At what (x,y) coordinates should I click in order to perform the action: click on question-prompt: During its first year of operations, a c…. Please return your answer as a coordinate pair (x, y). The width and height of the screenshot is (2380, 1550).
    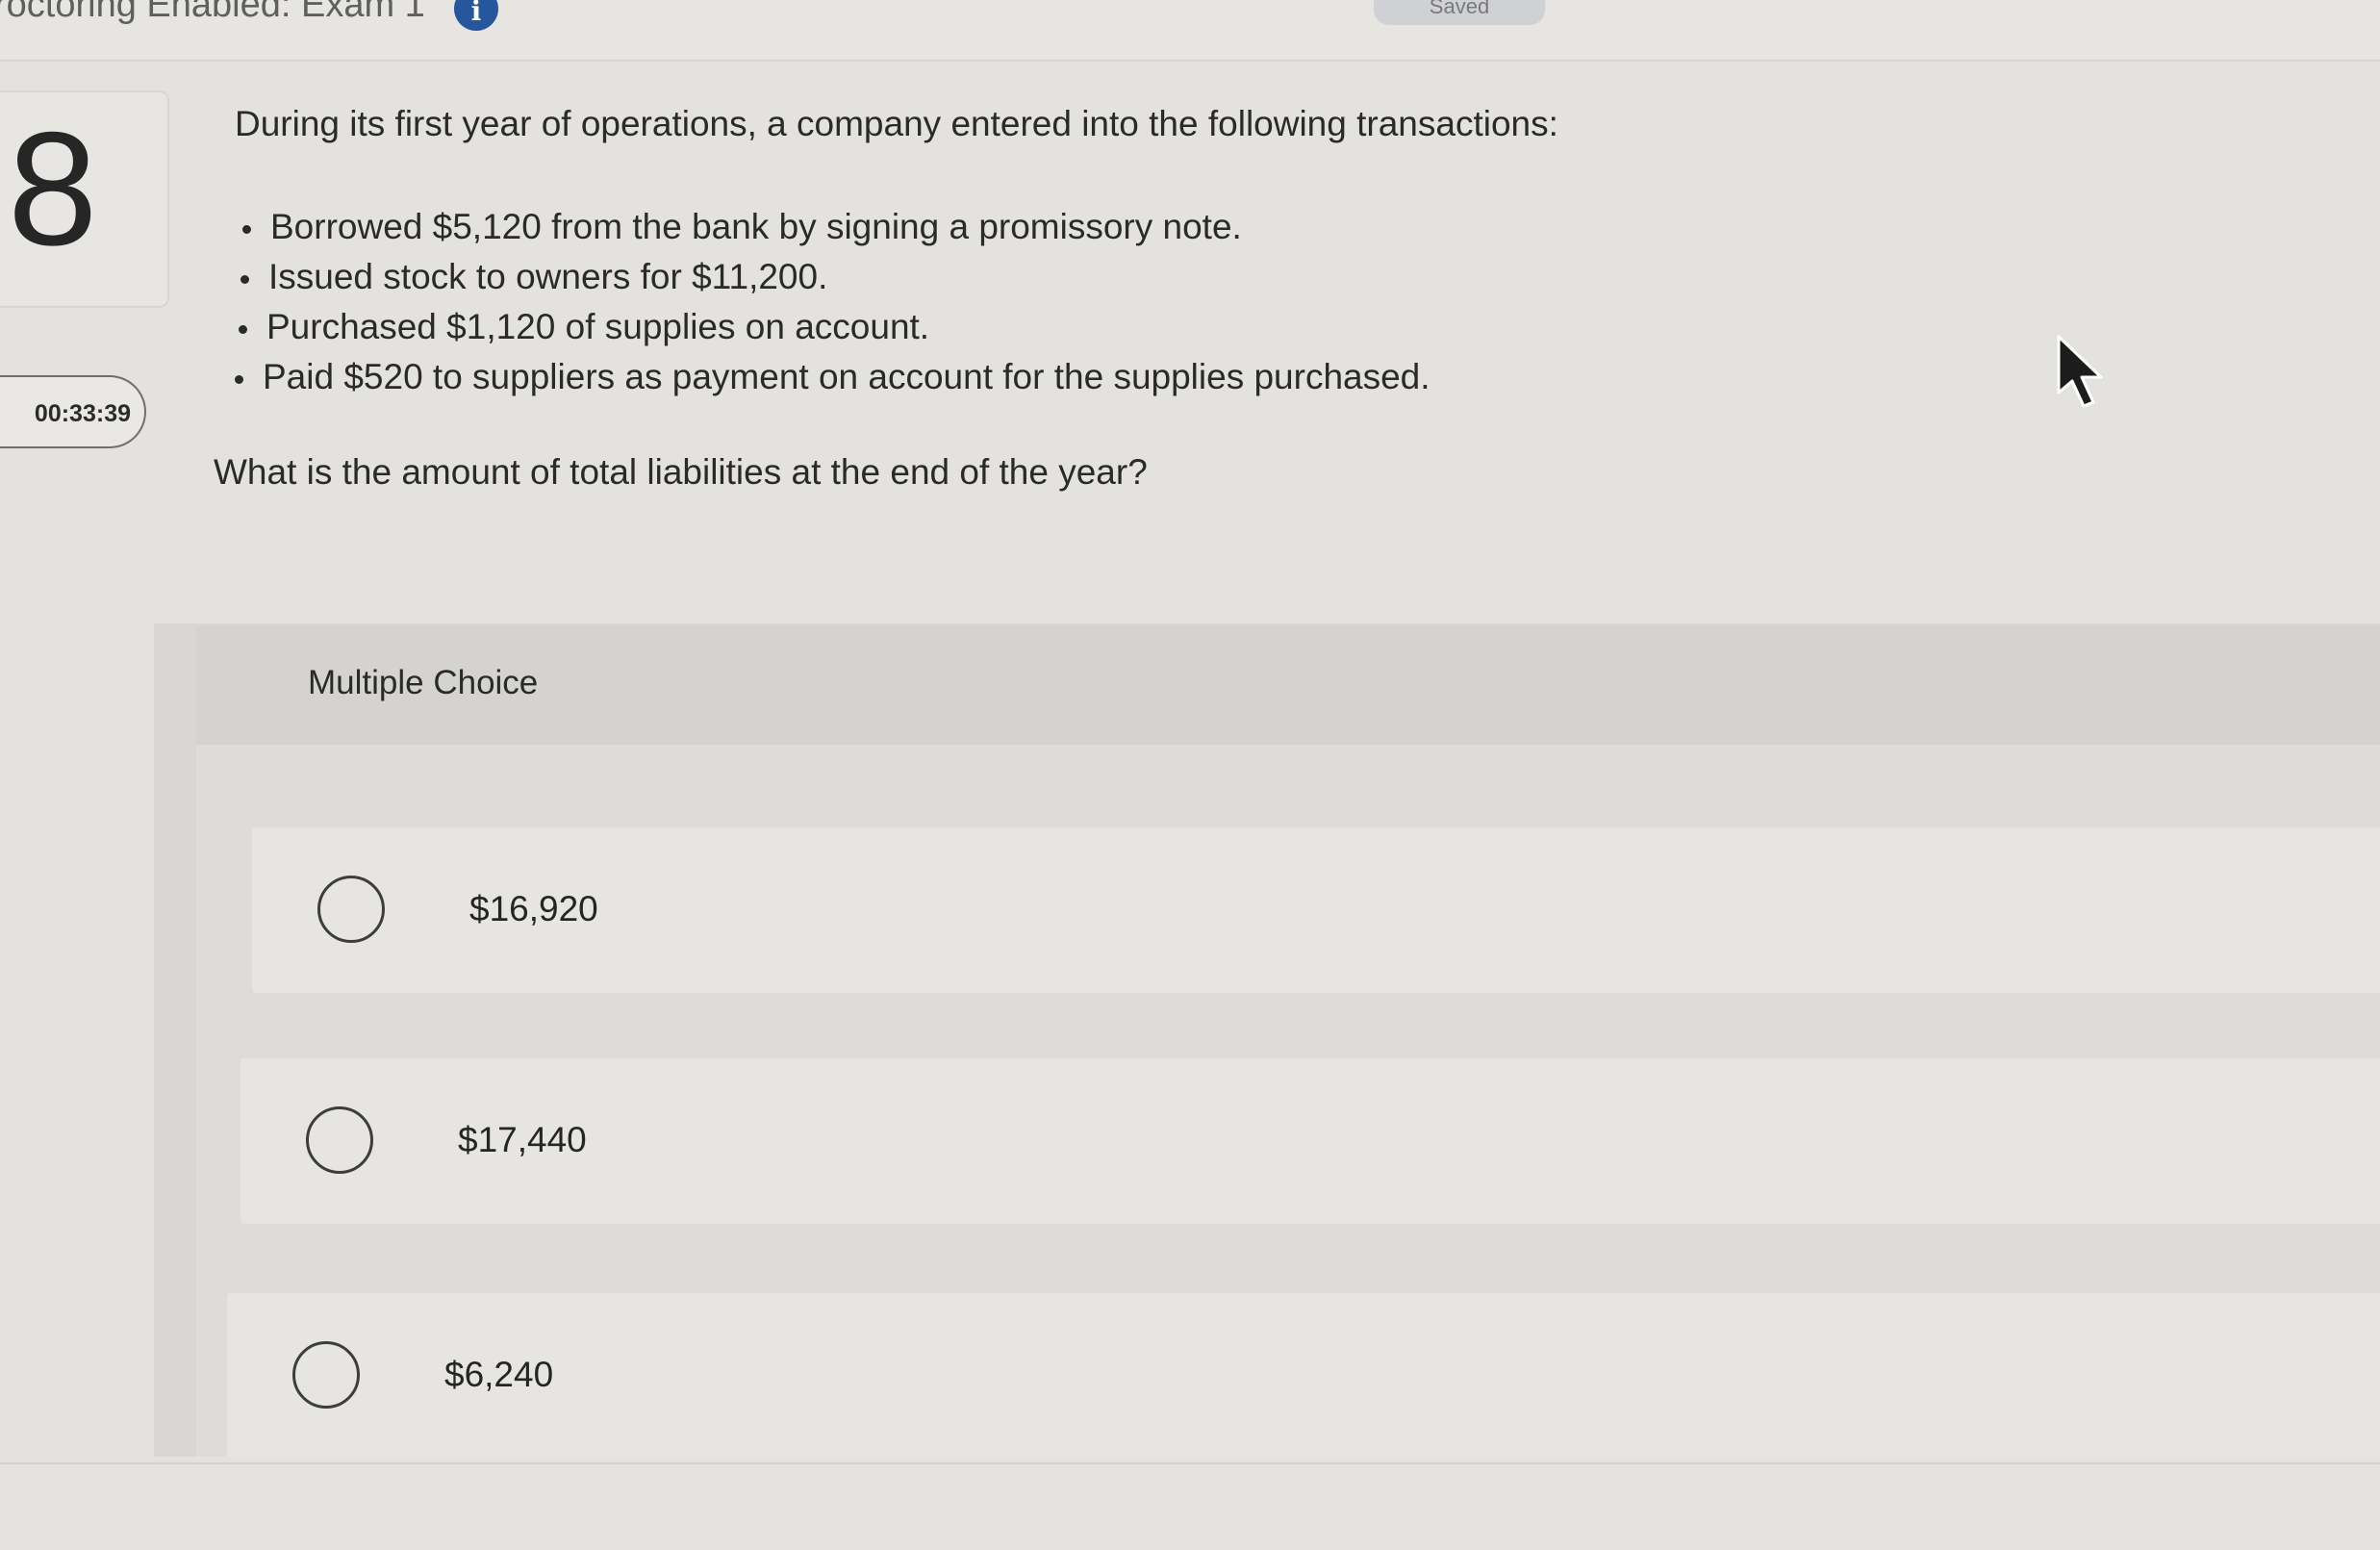
    Looking at the image, I should click on (897, 123).